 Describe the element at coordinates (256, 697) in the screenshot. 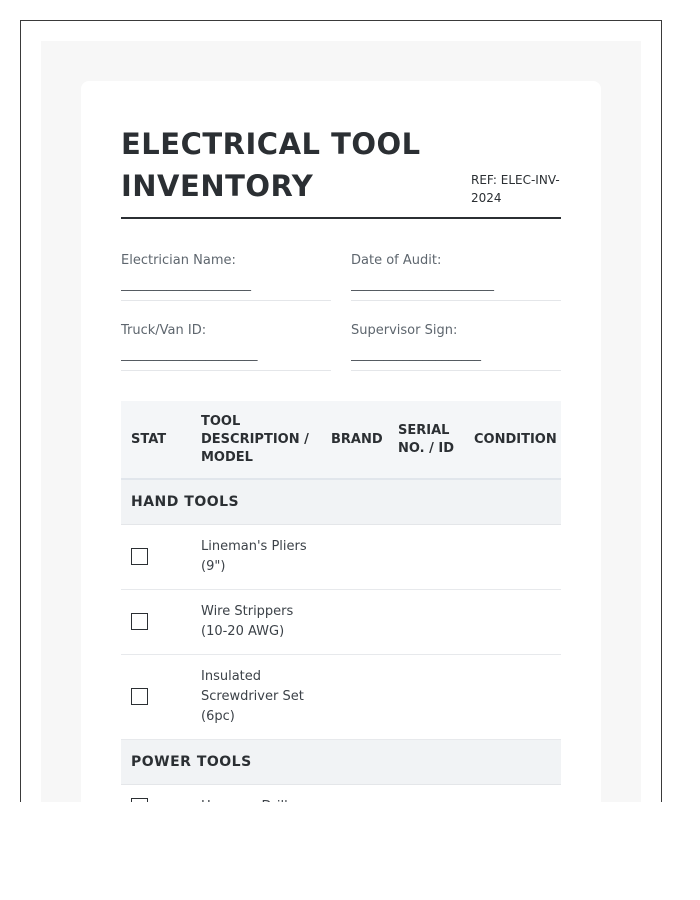

I see `tool-description: Insulated Screwdriver Set (6pc)` at that location.